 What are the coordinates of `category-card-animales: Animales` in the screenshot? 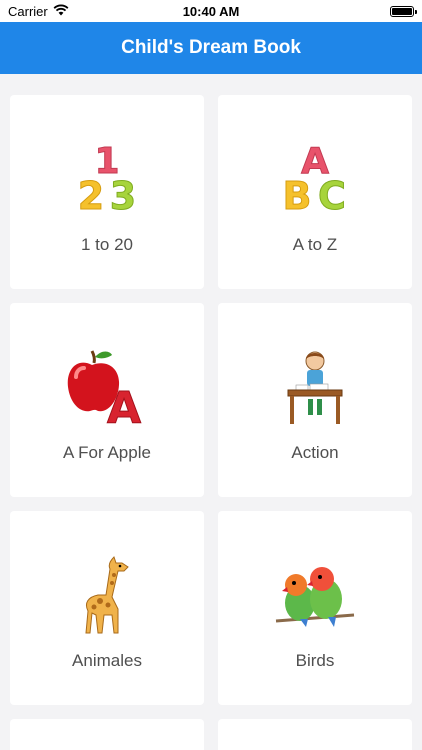 It's located at (107, 608).